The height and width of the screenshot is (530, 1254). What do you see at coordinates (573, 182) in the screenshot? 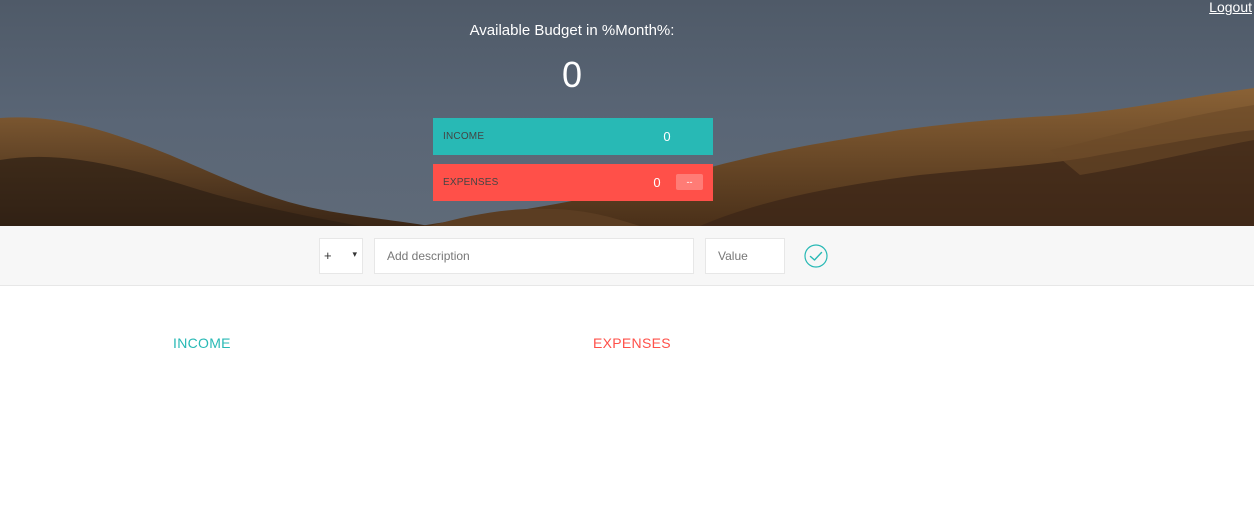
I see `expenses-summary: EXPENSES 0 --` at bounding box center [573, 182].